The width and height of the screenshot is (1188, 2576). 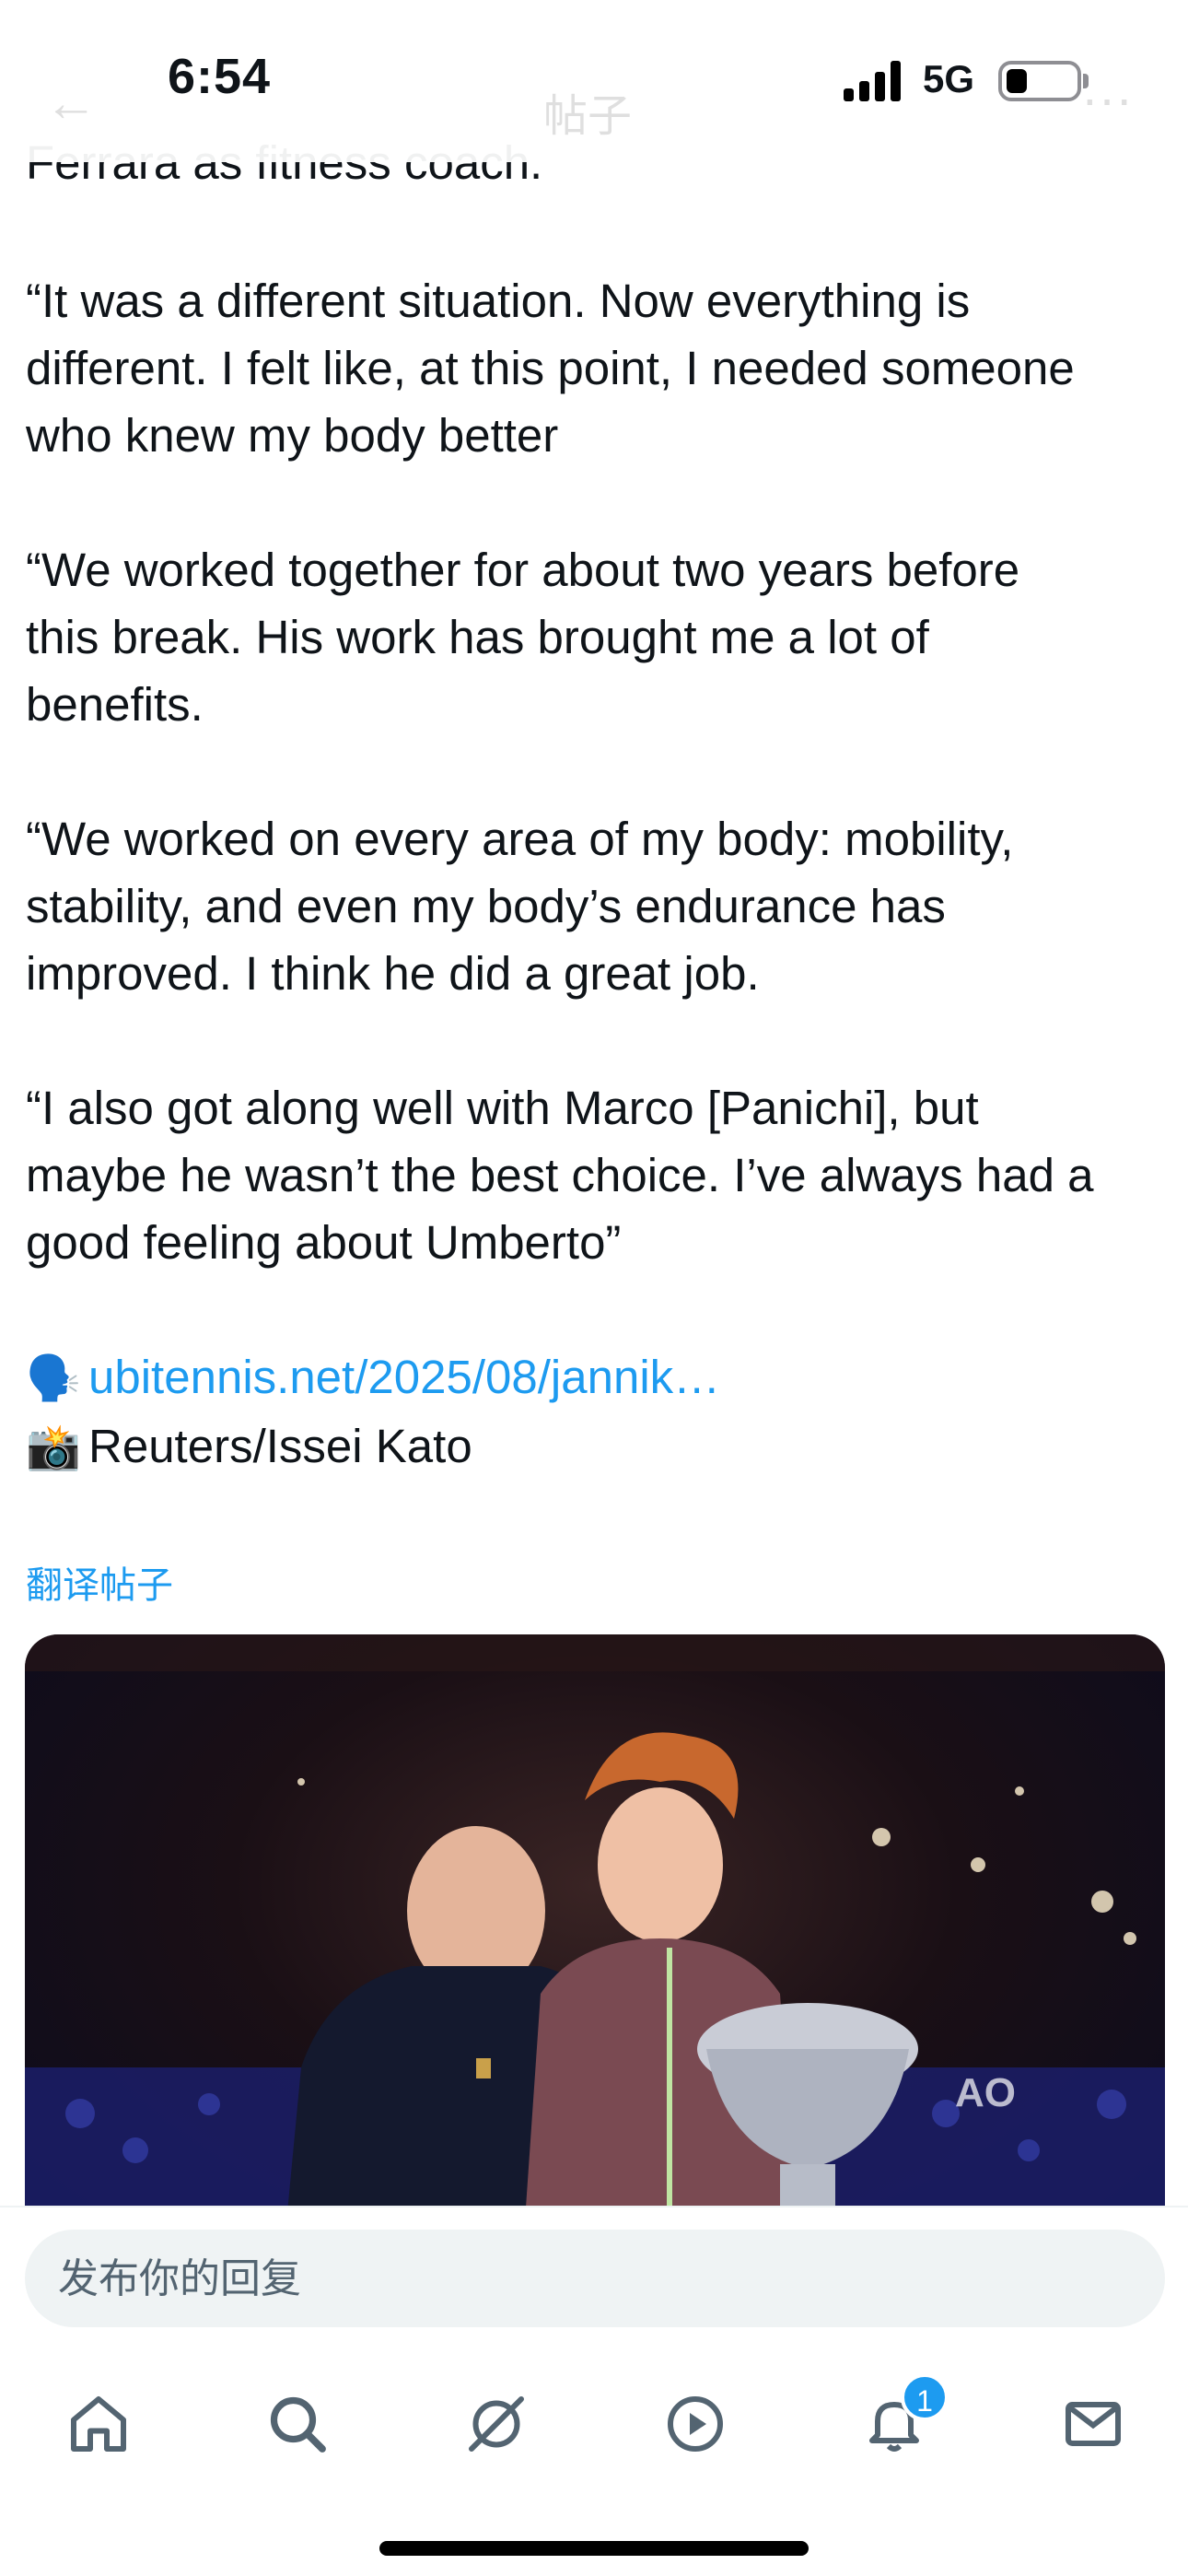 I want to click on nav-video, so click(x=695, y=2424).